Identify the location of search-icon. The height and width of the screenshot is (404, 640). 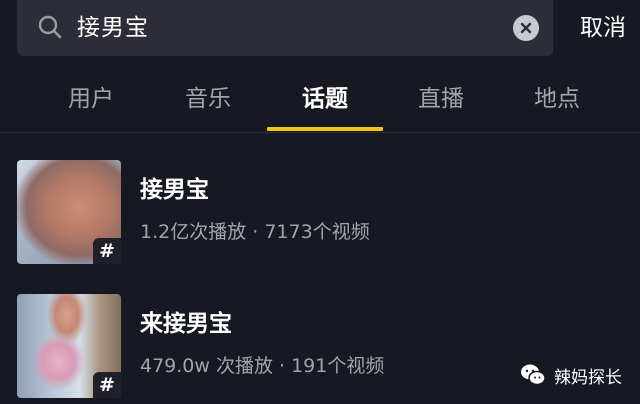
(50, 27).